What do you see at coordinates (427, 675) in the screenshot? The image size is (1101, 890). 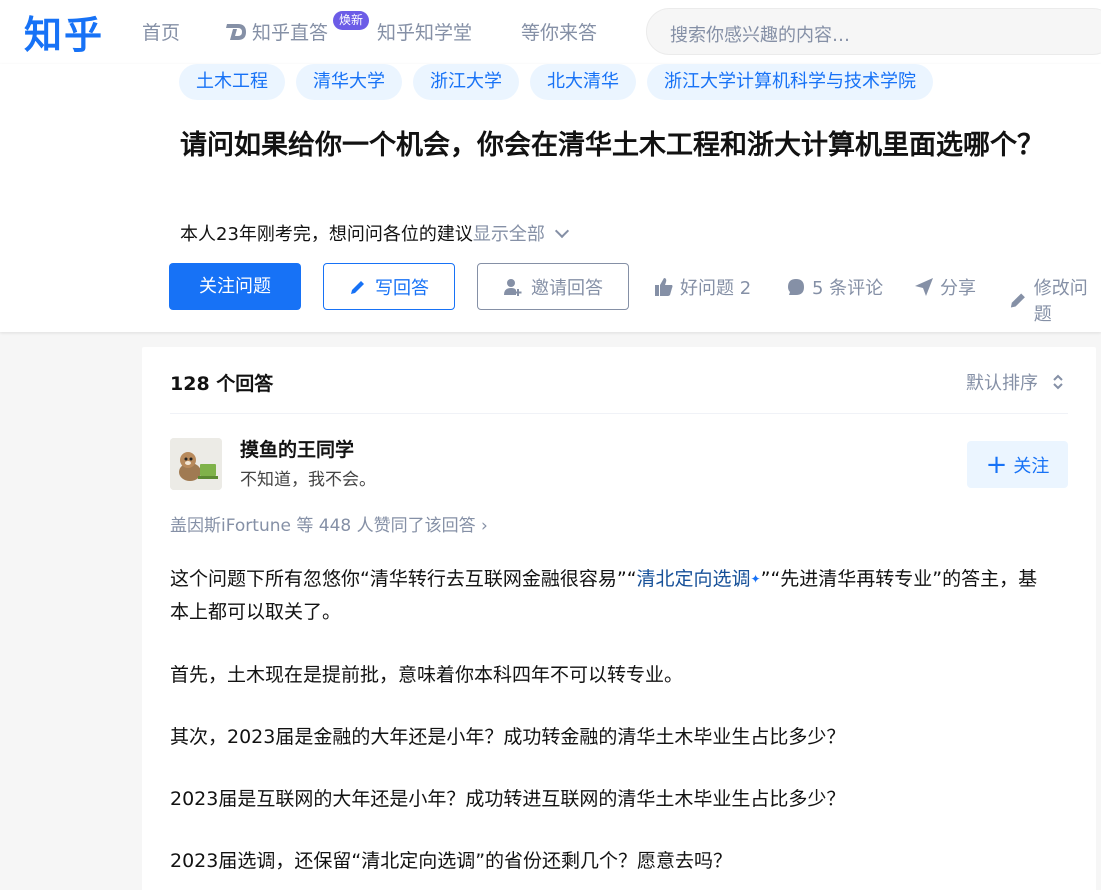 I see `answer-paragraph: 首先，土木现在是提前批，意味着你本科四年不可以转专业。` at bounding box center [427, 675].